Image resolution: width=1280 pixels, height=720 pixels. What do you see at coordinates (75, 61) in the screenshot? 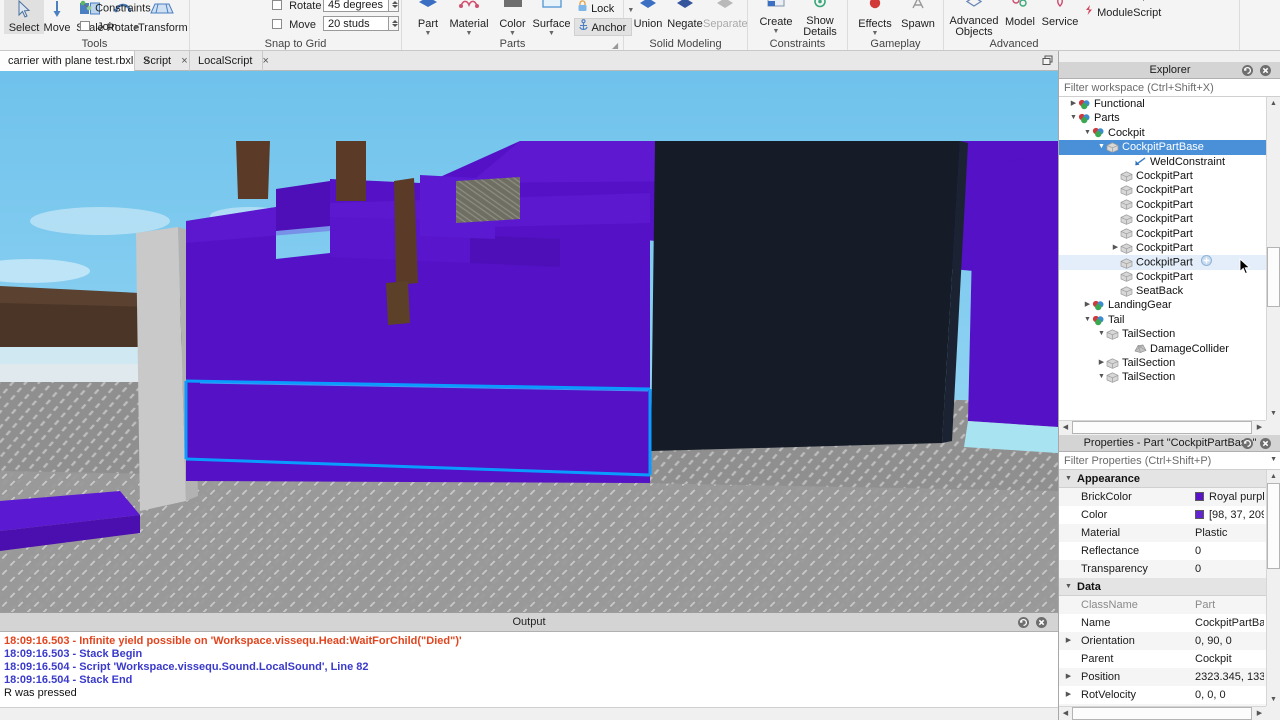
I see `tab-place-file: carrier with plane test.rbxl ×` at bounding box center [75, 61].